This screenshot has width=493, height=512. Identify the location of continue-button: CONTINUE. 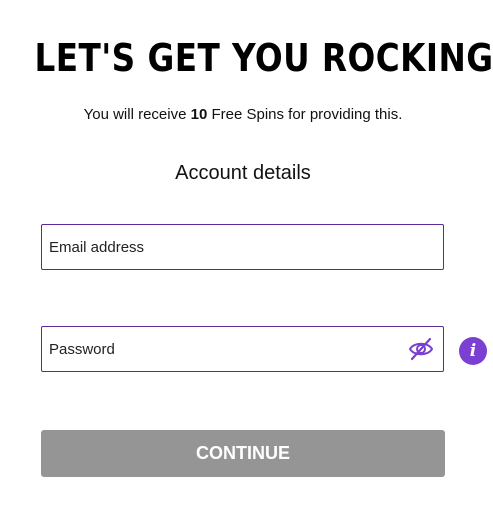
(243, 453).